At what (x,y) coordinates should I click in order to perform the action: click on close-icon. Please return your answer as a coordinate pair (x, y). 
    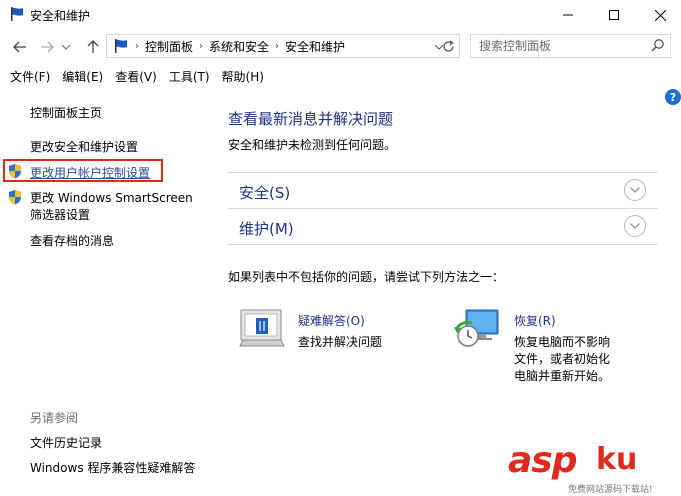
    Looking at the image, I should click on (660, 15).